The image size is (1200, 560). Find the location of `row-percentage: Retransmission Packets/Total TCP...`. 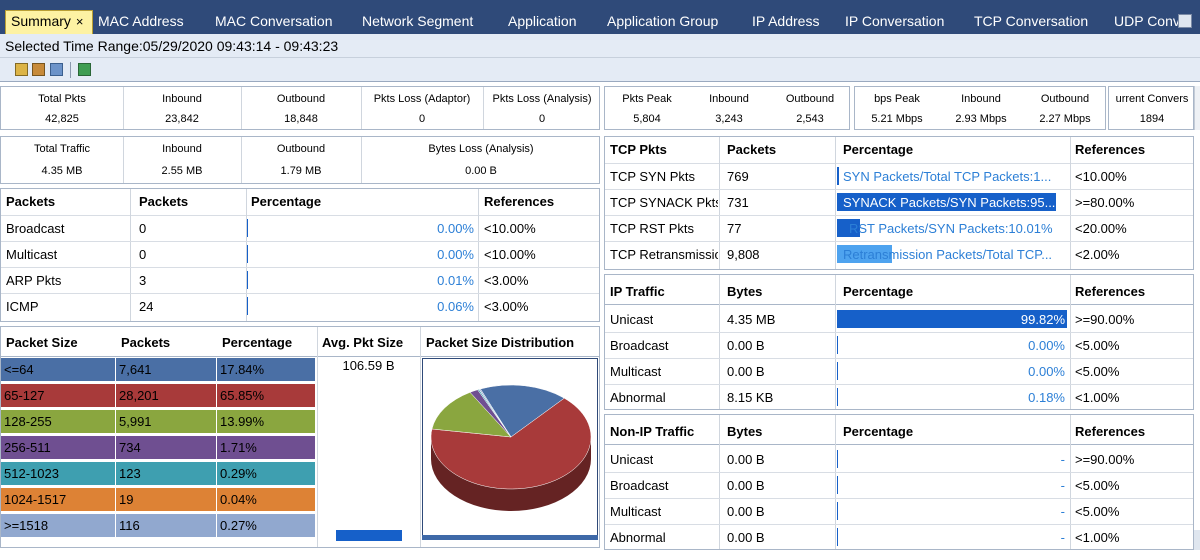

row-percentage: Retransmission Packets/Total TCP... is located at coordinates (948, 254).